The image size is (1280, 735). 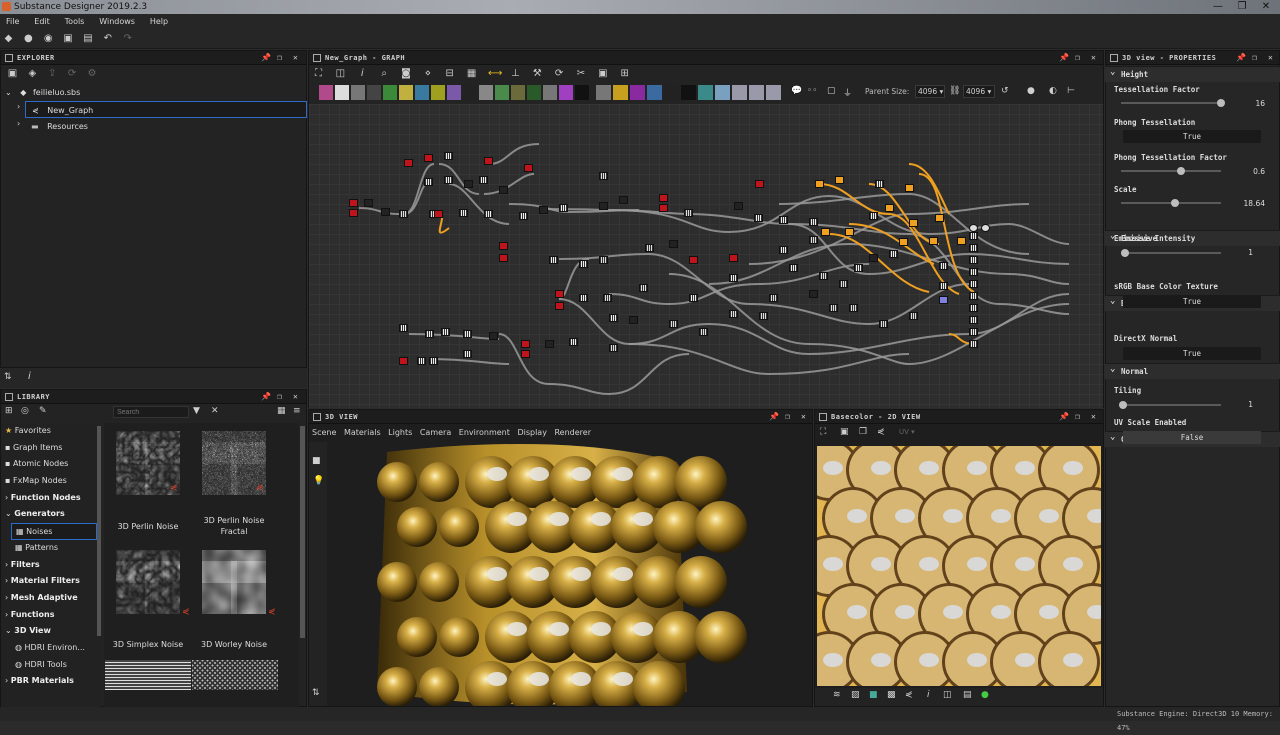 I want to click on frame-icon: ⛶, so click(x=318, y=73).